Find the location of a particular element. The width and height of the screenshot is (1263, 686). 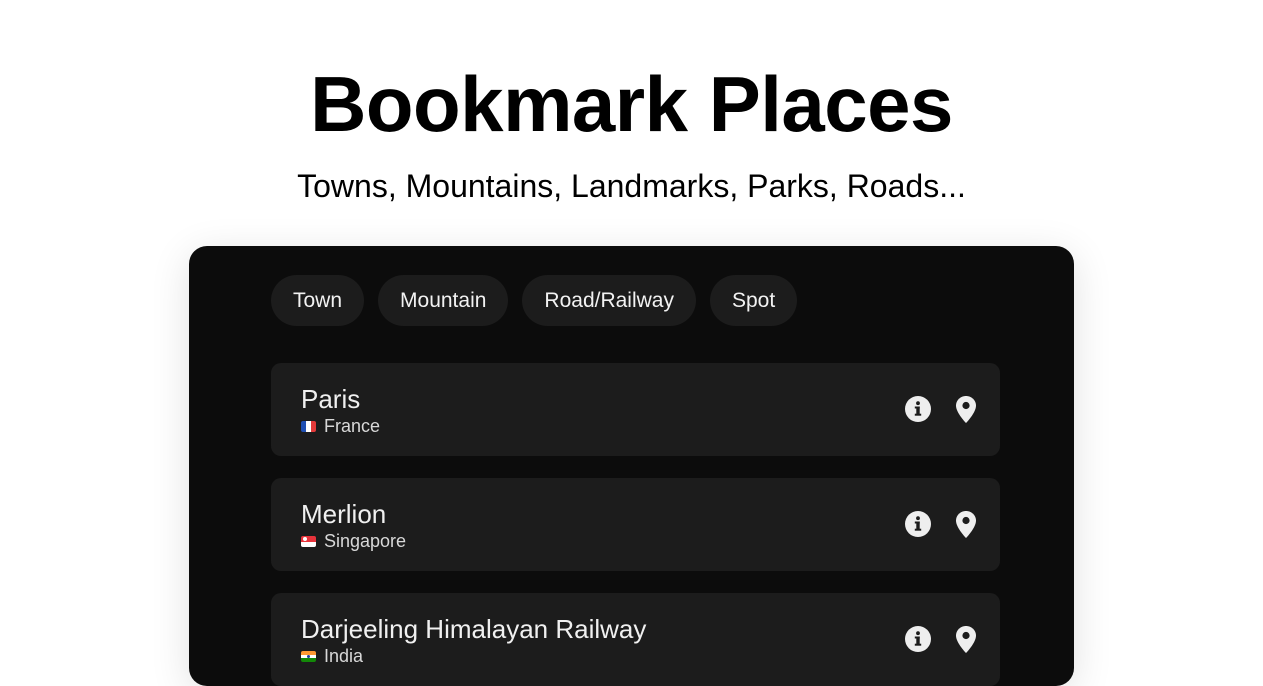

page-title: Bookmark Places is located at coordinates (631, 104).